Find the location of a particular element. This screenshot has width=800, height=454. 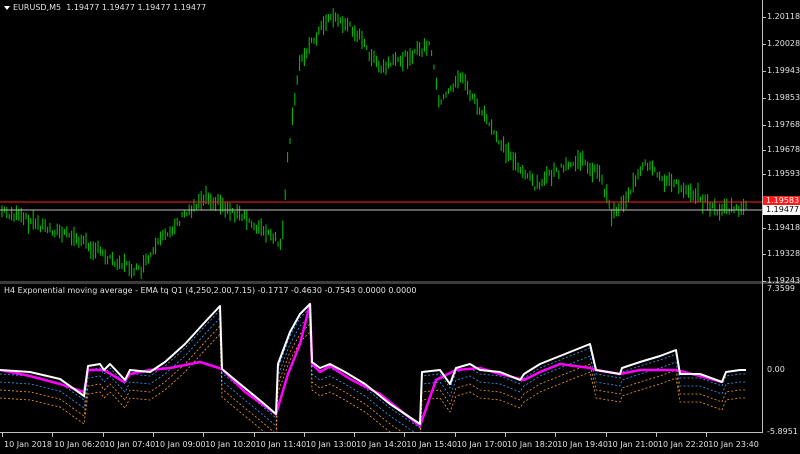

indicator-axis-label: -5.8951 is located at coordinates (782, 431).